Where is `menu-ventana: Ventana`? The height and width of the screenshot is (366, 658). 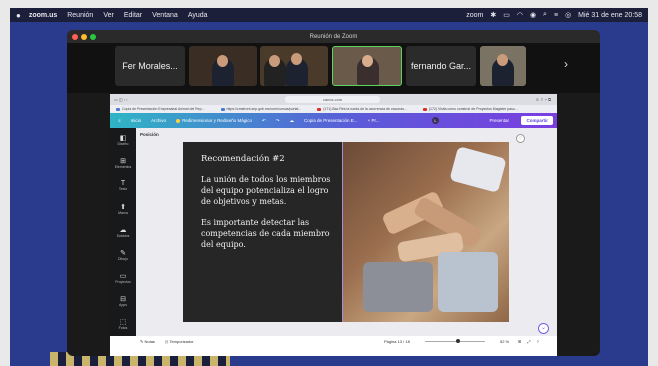
menu-ventana: Ventana is located at coordinates (165, 15).